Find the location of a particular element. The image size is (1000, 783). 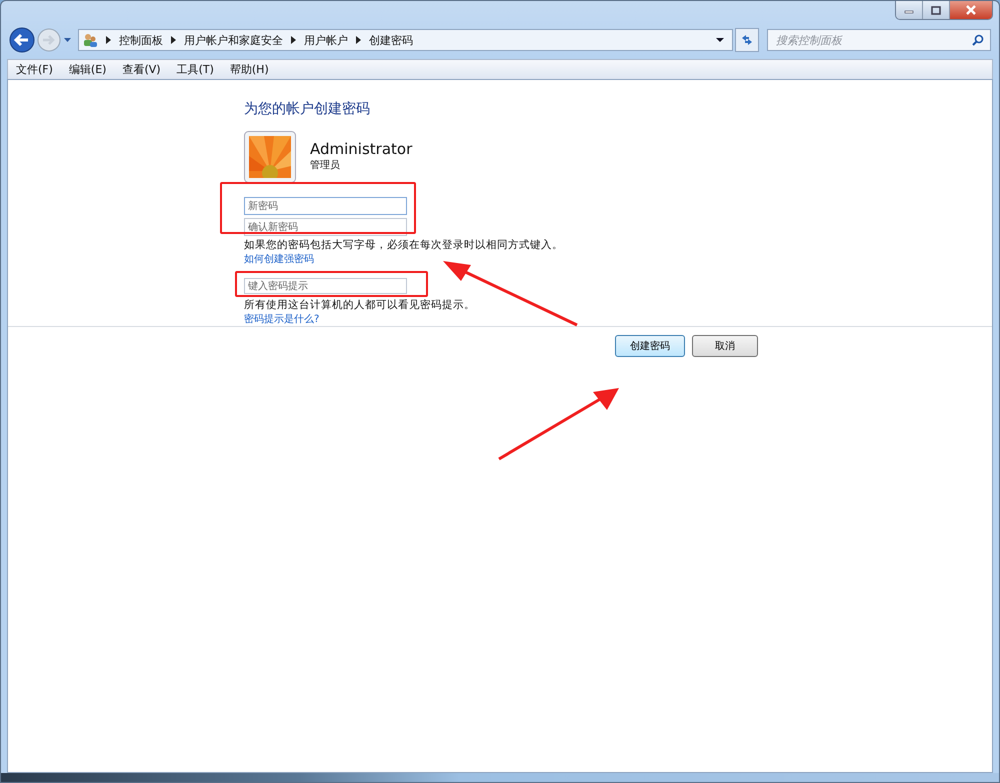

close-button is located at coordinates (971, 10).